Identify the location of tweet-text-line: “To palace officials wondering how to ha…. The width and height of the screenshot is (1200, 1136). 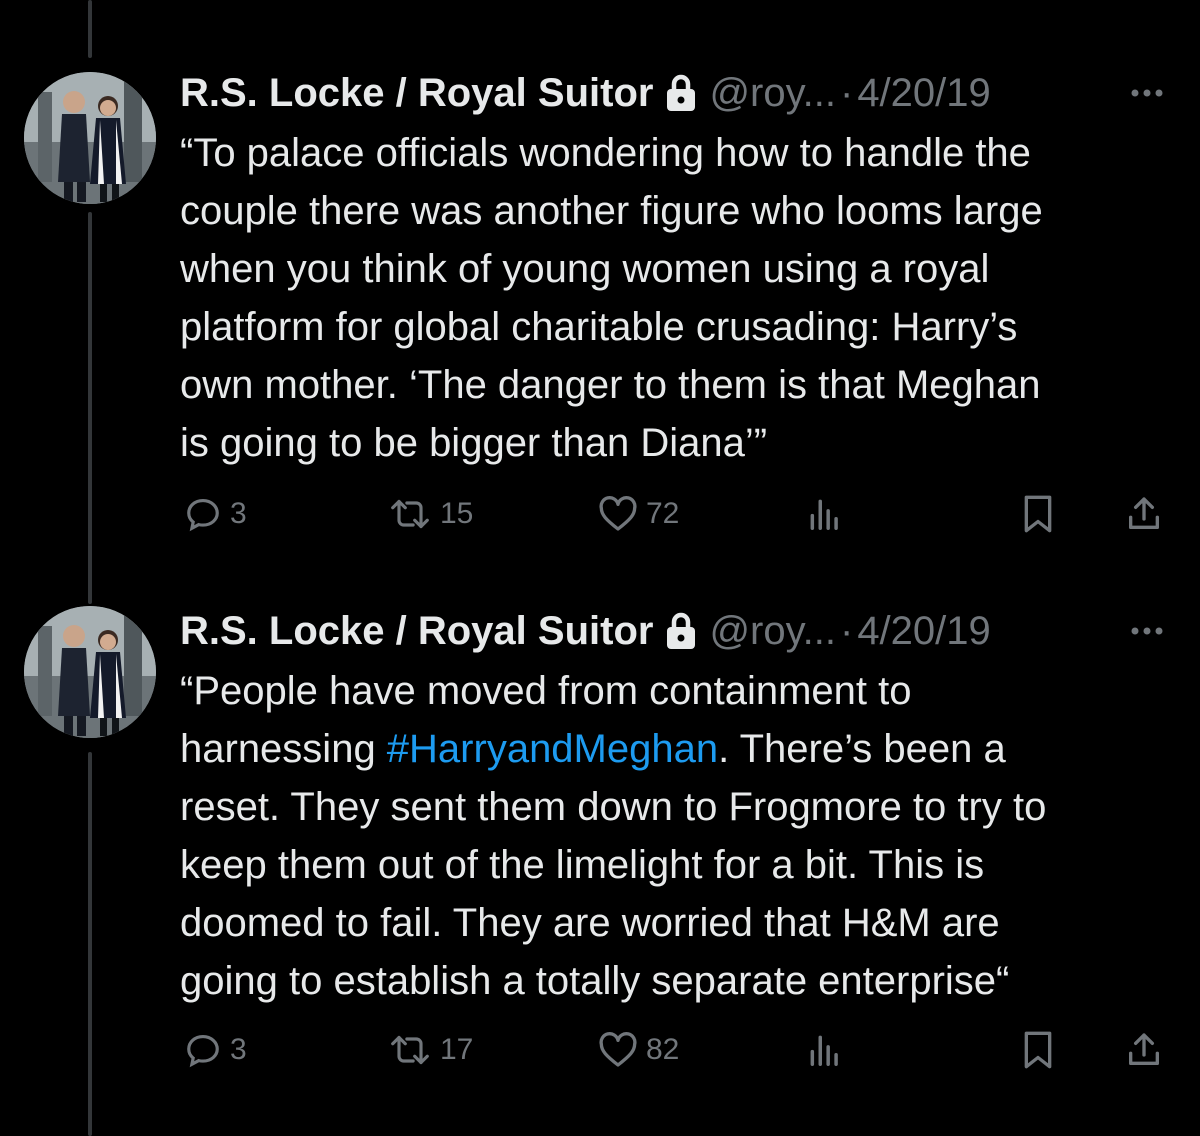
(605, 153).